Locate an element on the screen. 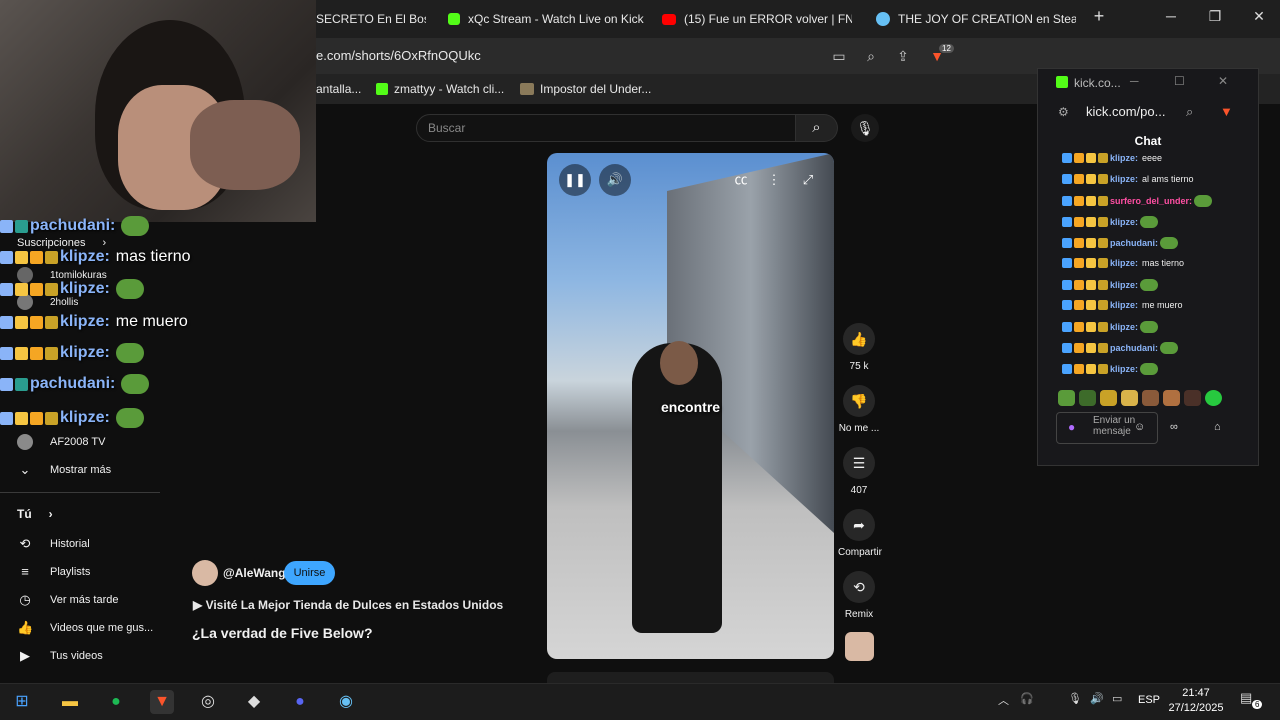 The width and height of the screenshot is (1280, 720). file-explorer-icon: ▬ is located at coordinates (70, 702).